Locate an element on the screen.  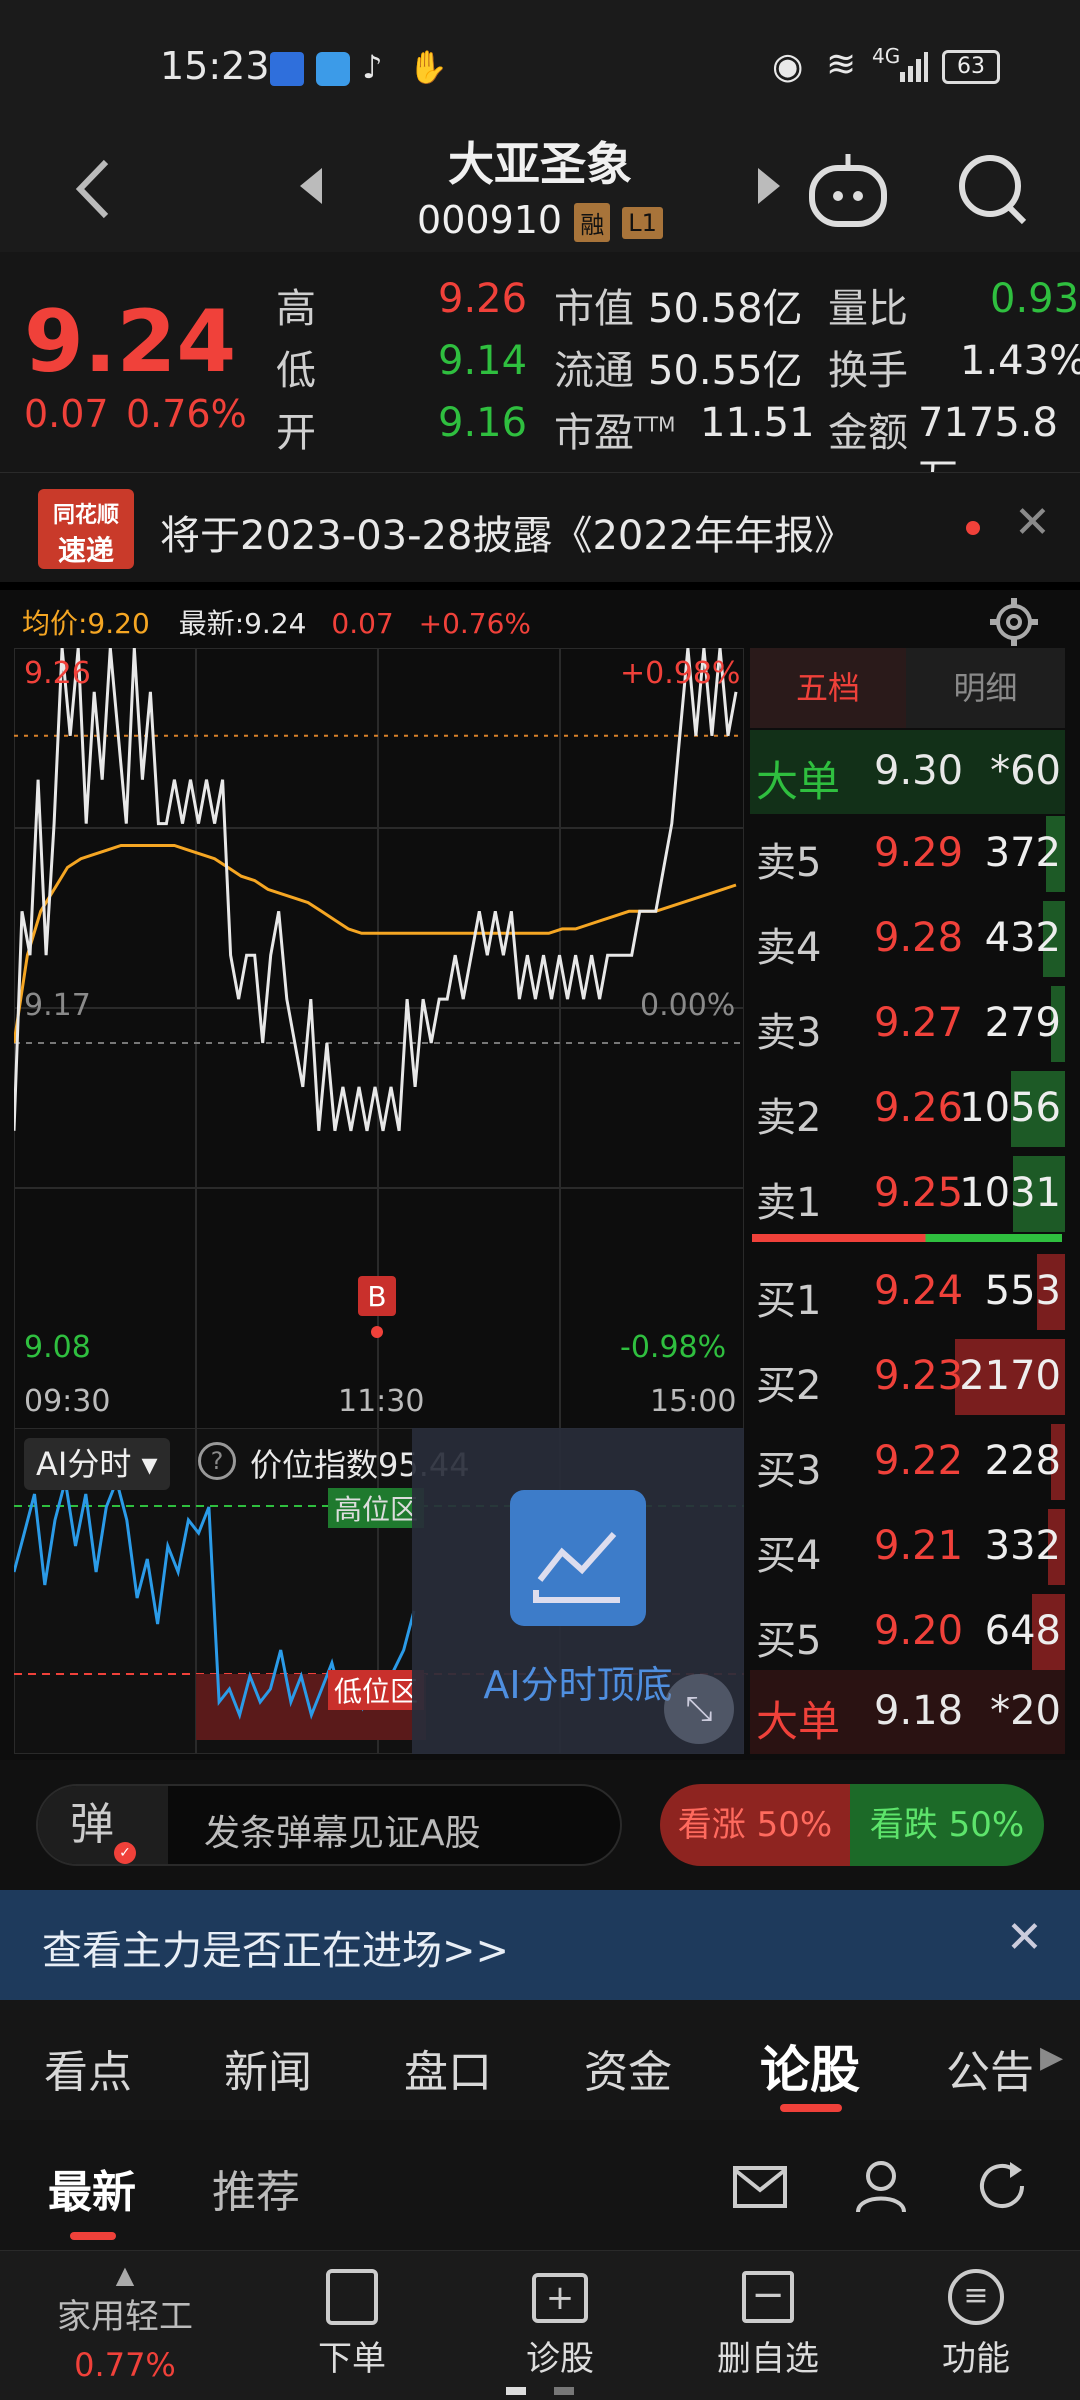
ask-label: 卖1 is located at coordinates (789, 1203).